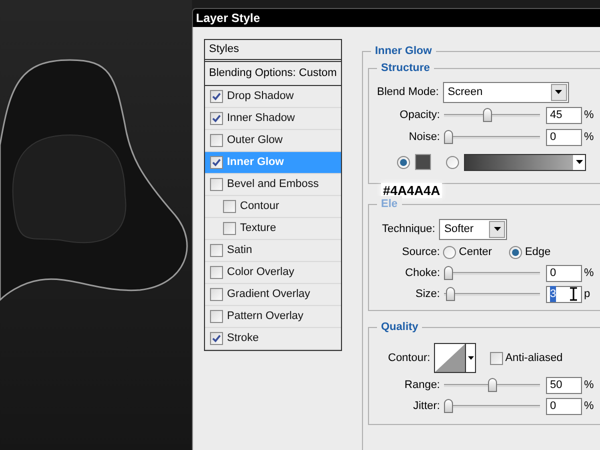  What do you see at coordinates (424, 137) in the screenshot?
I see `slider-label: Noise:` at bounding box center [424, 137].